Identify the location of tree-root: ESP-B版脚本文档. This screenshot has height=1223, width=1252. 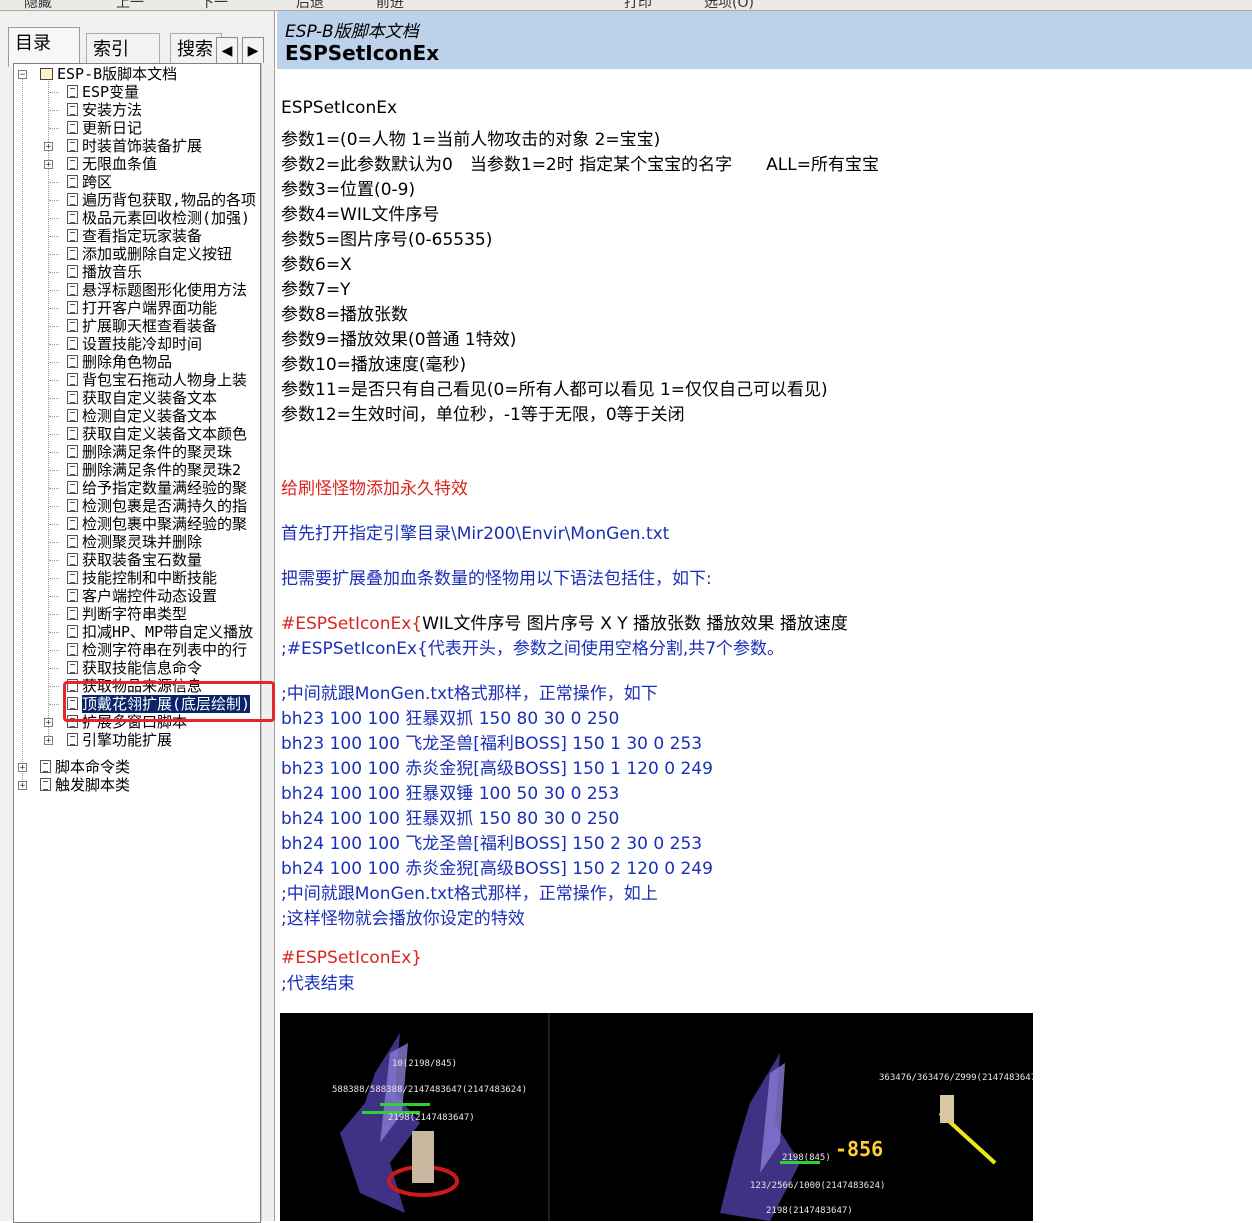
(108, 74).